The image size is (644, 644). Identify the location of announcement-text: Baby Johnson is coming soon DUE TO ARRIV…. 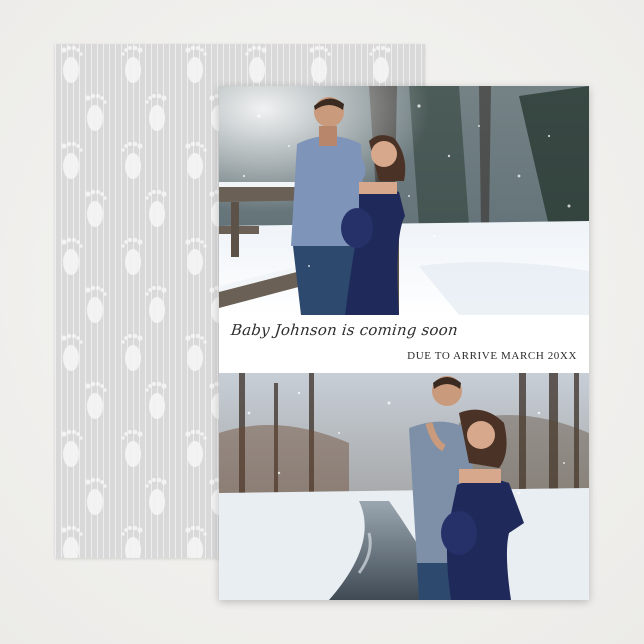
(404, 344).